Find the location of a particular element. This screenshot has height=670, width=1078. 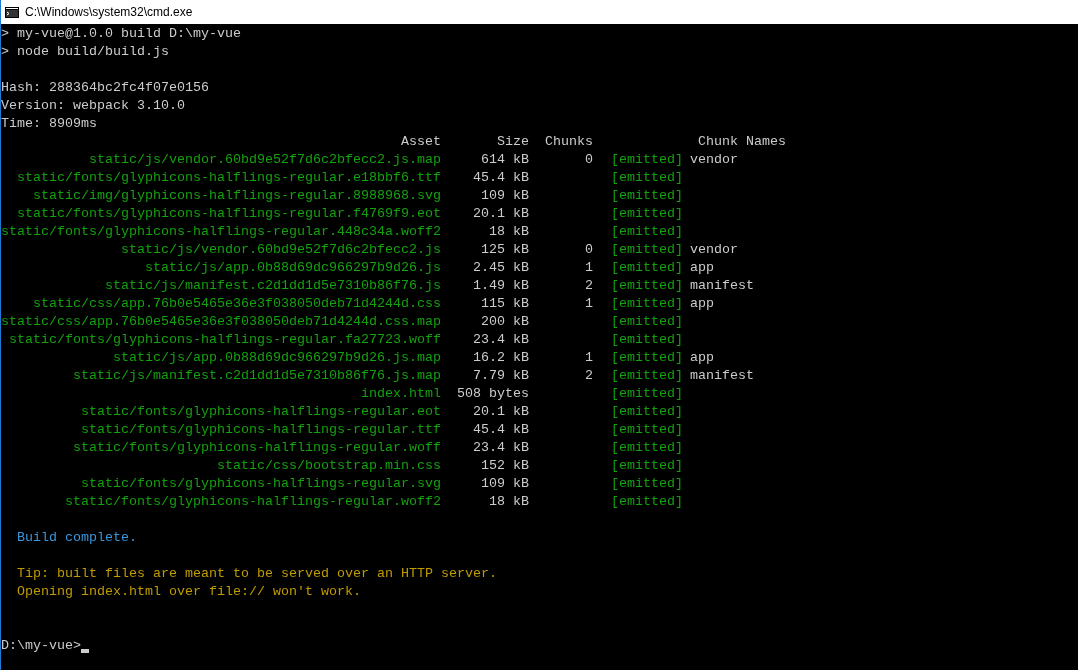

asset-path: static/fonts/glyphicons-halflings-regular.ttf is located at coordinates (260, 430).